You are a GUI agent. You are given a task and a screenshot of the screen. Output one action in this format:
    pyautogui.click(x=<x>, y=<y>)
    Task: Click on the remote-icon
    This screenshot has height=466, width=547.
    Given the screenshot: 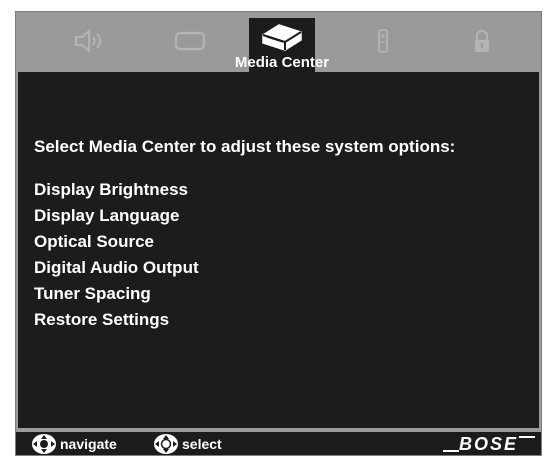 What is the action you would take?
    pyautogui.click(x=383, y=41)
    